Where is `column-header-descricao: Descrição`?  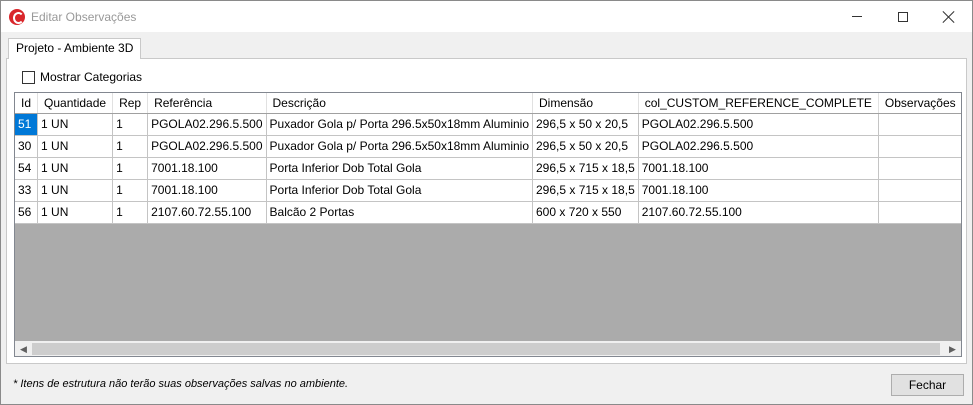 column-header-descricao: Descrição is located at coordinates (400, 103).